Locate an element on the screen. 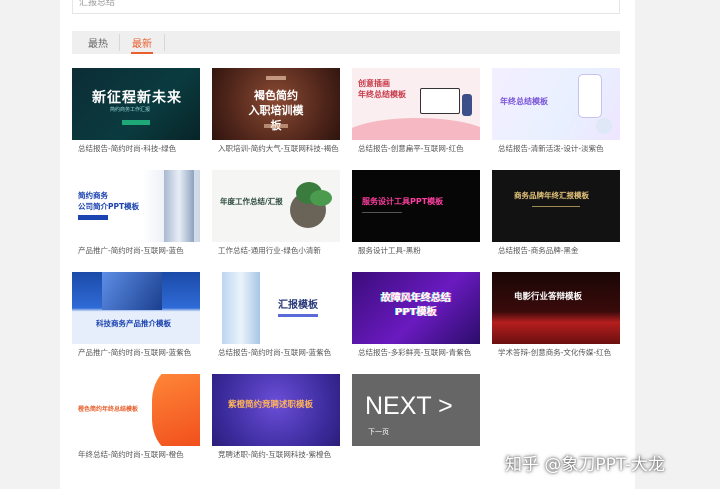 The height and width of the screenshot is (489, 720). thumbnail-title: 橙色简约年终总结模板 is located at coordinates (108, 409).